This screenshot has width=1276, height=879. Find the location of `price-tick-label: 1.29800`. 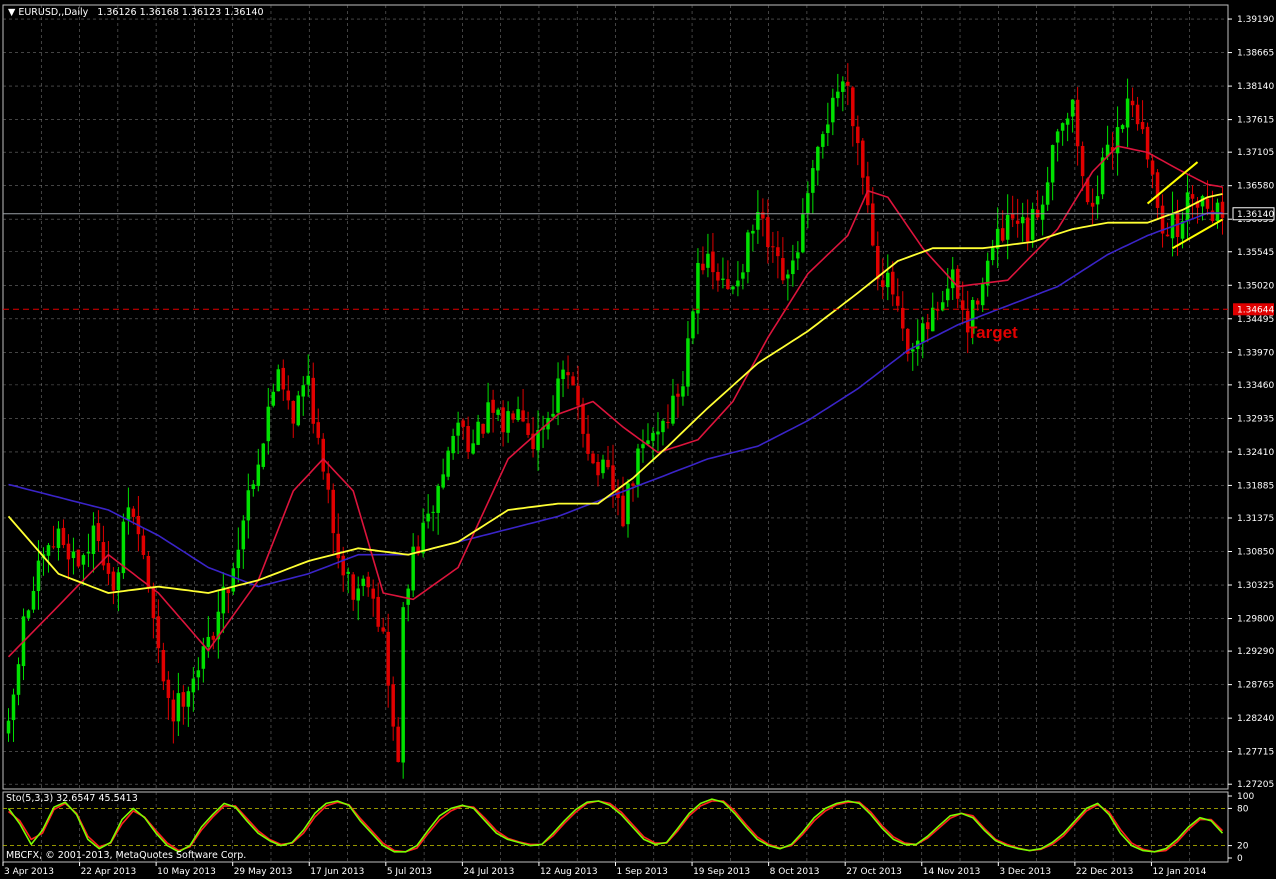

price-tick-label: 1.29800 is located at coordinates (1255, 620).